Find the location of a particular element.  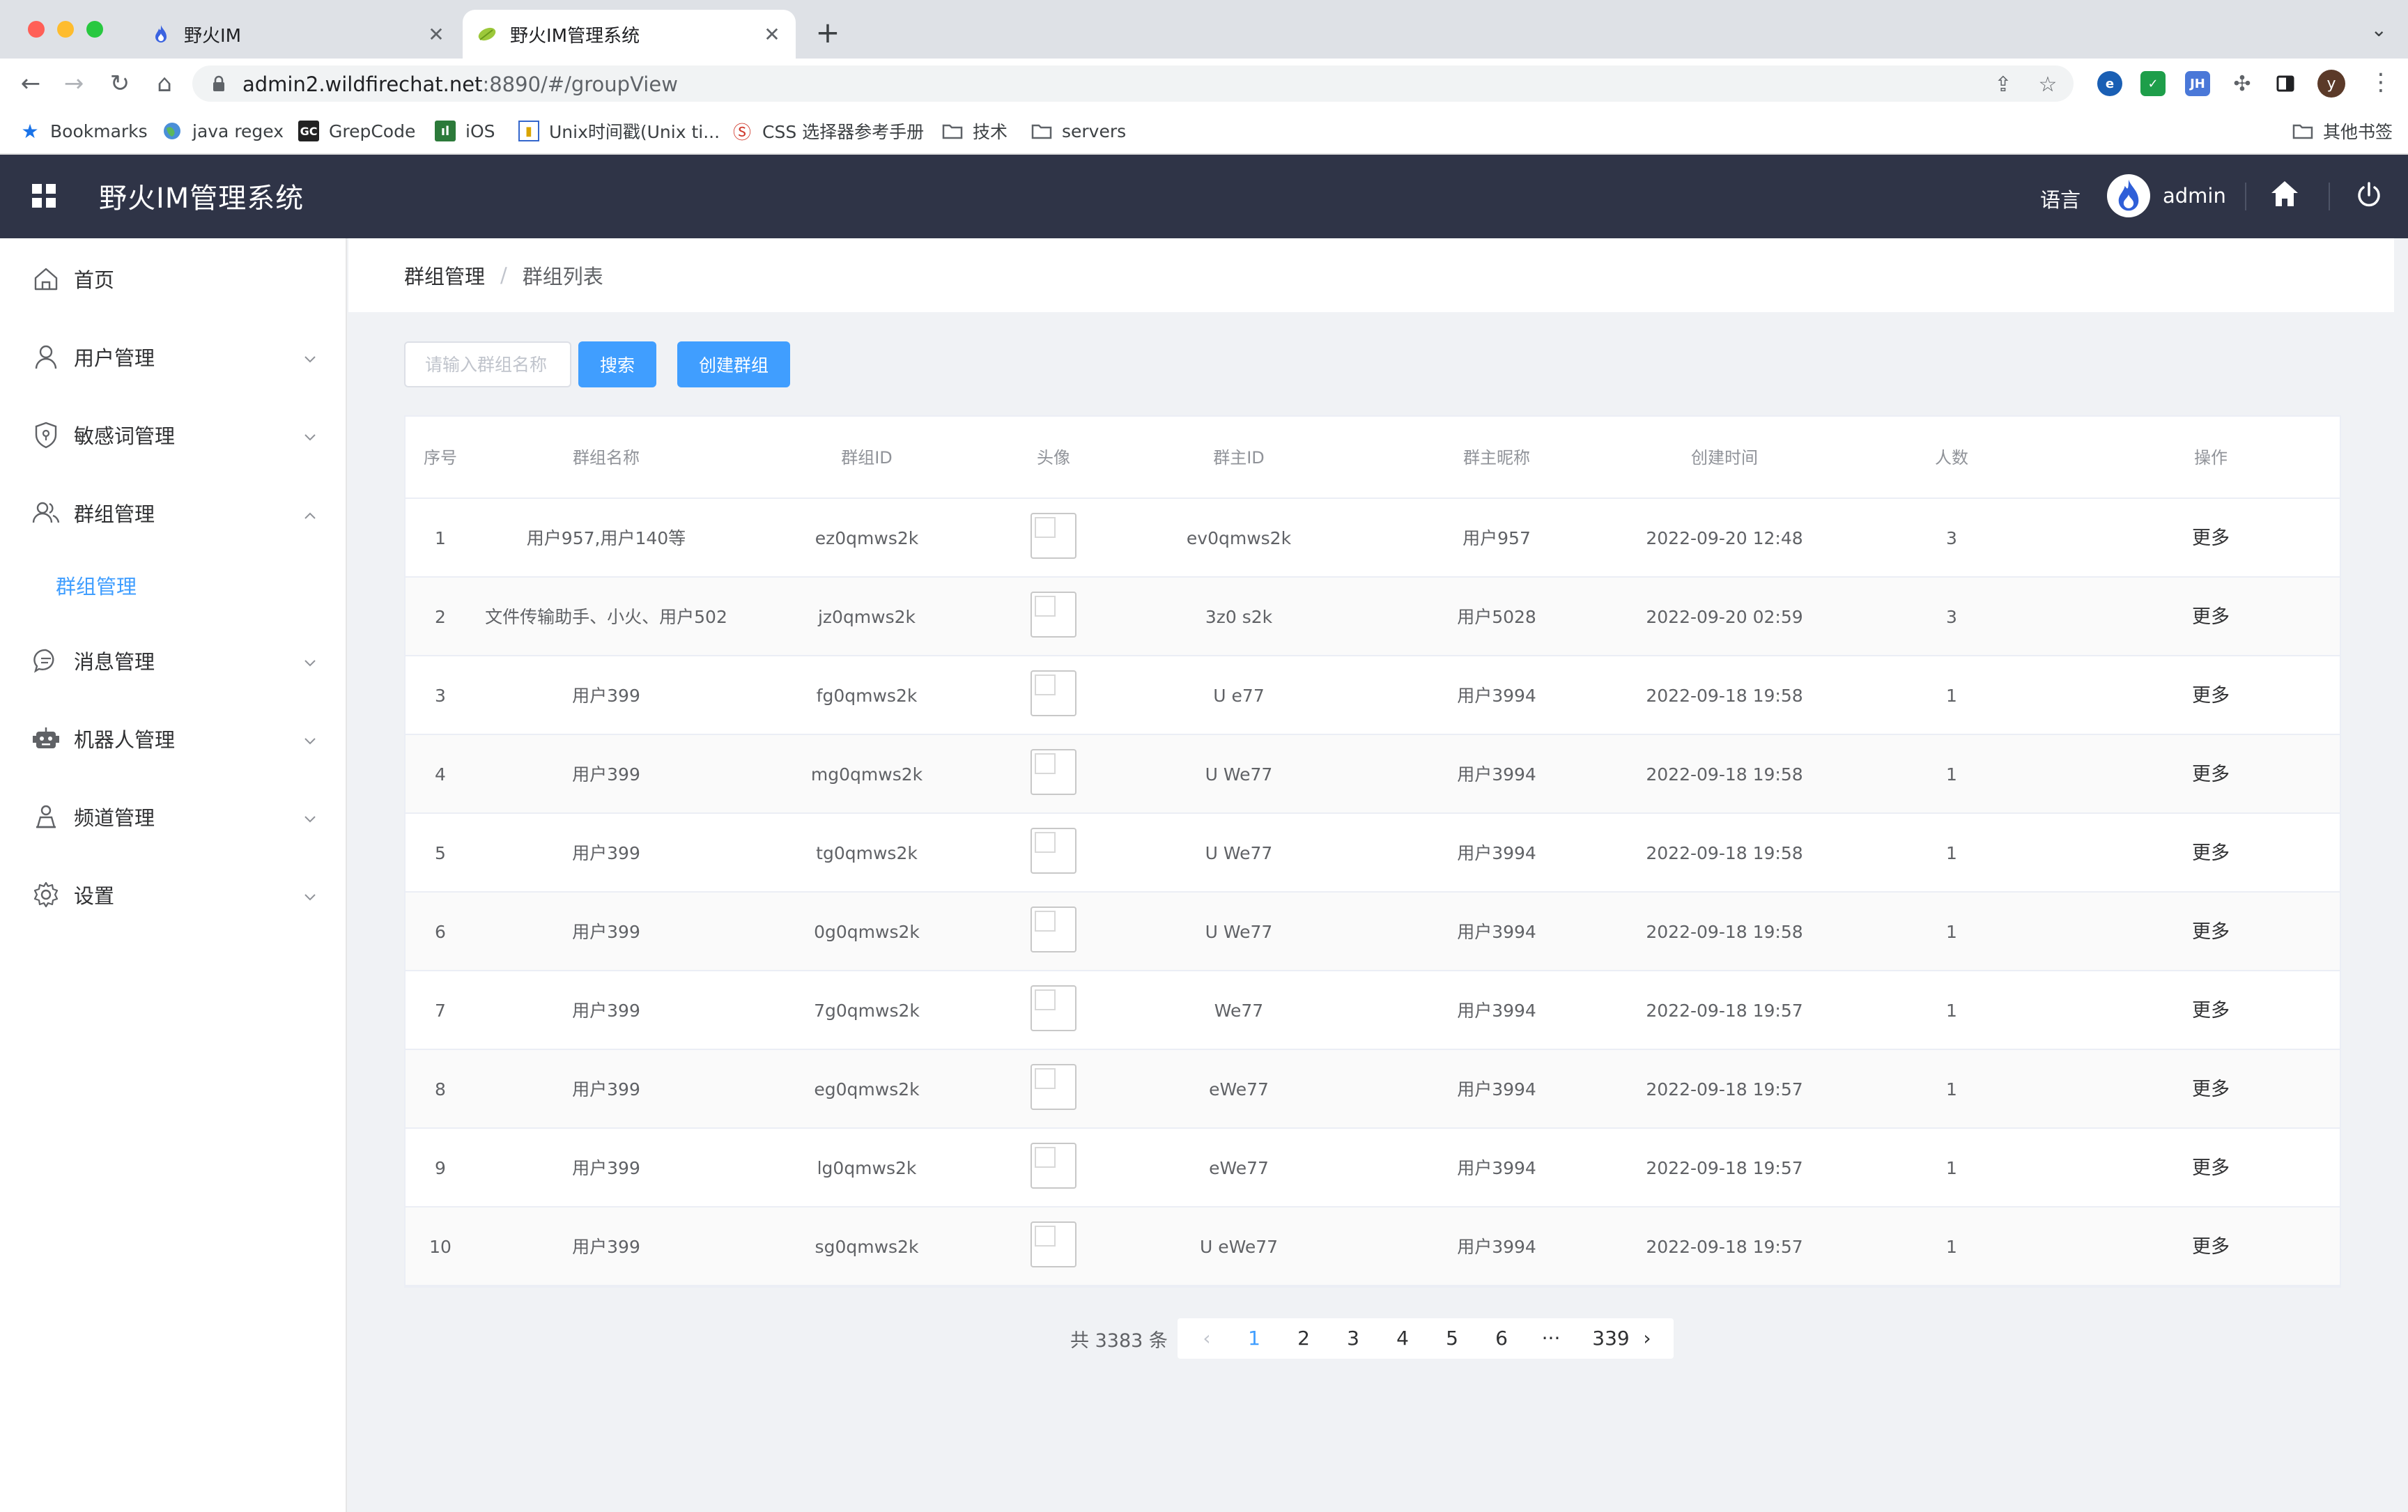

home-icon: ⌂ is located at coordinates (165, 83).